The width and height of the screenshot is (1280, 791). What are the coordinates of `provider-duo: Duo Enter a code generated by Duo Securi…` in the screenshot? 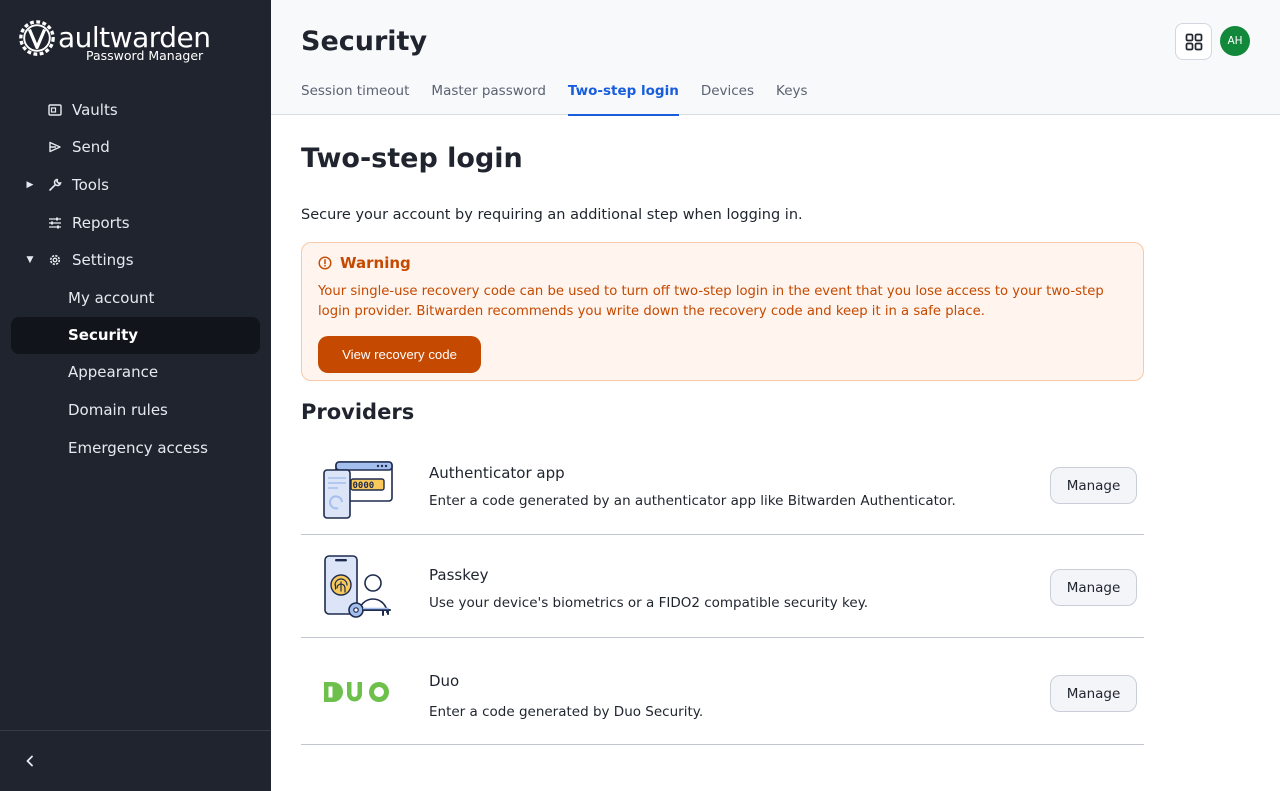 It's located at (722, 691).